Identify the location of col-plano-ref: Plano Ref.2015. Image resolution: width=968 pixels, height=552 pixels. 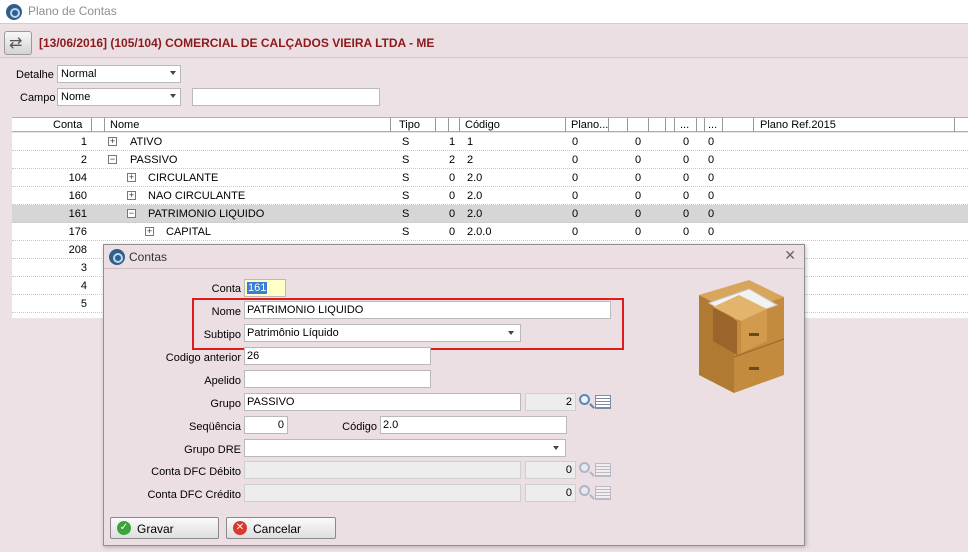
(798, 125).